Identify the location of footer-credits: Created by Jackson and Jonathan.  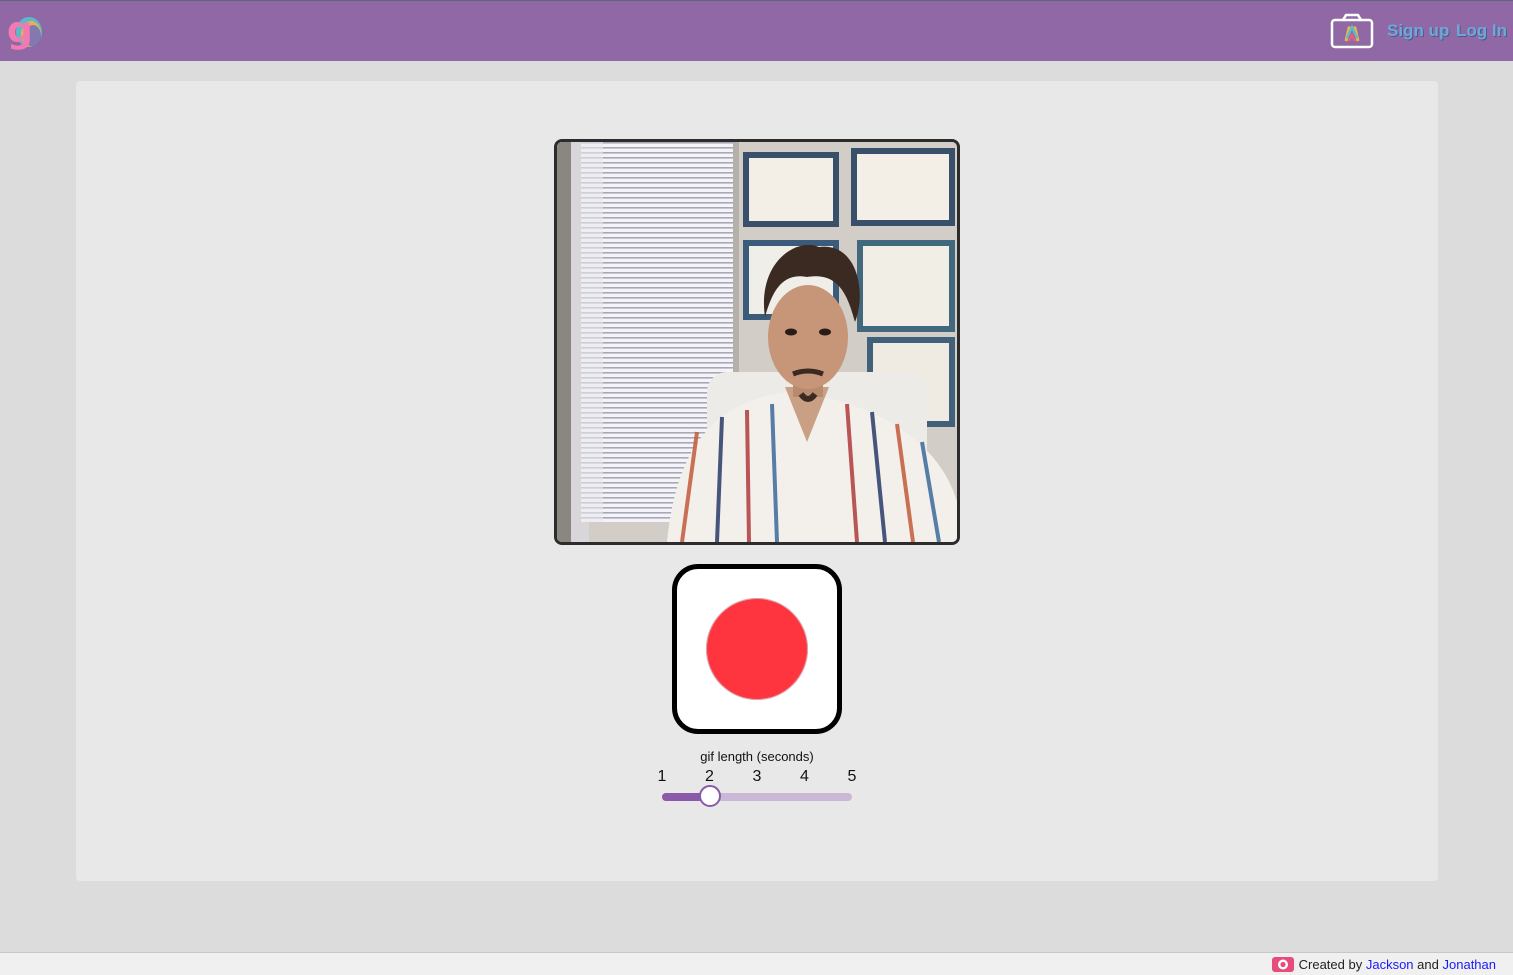
(1384, 964).